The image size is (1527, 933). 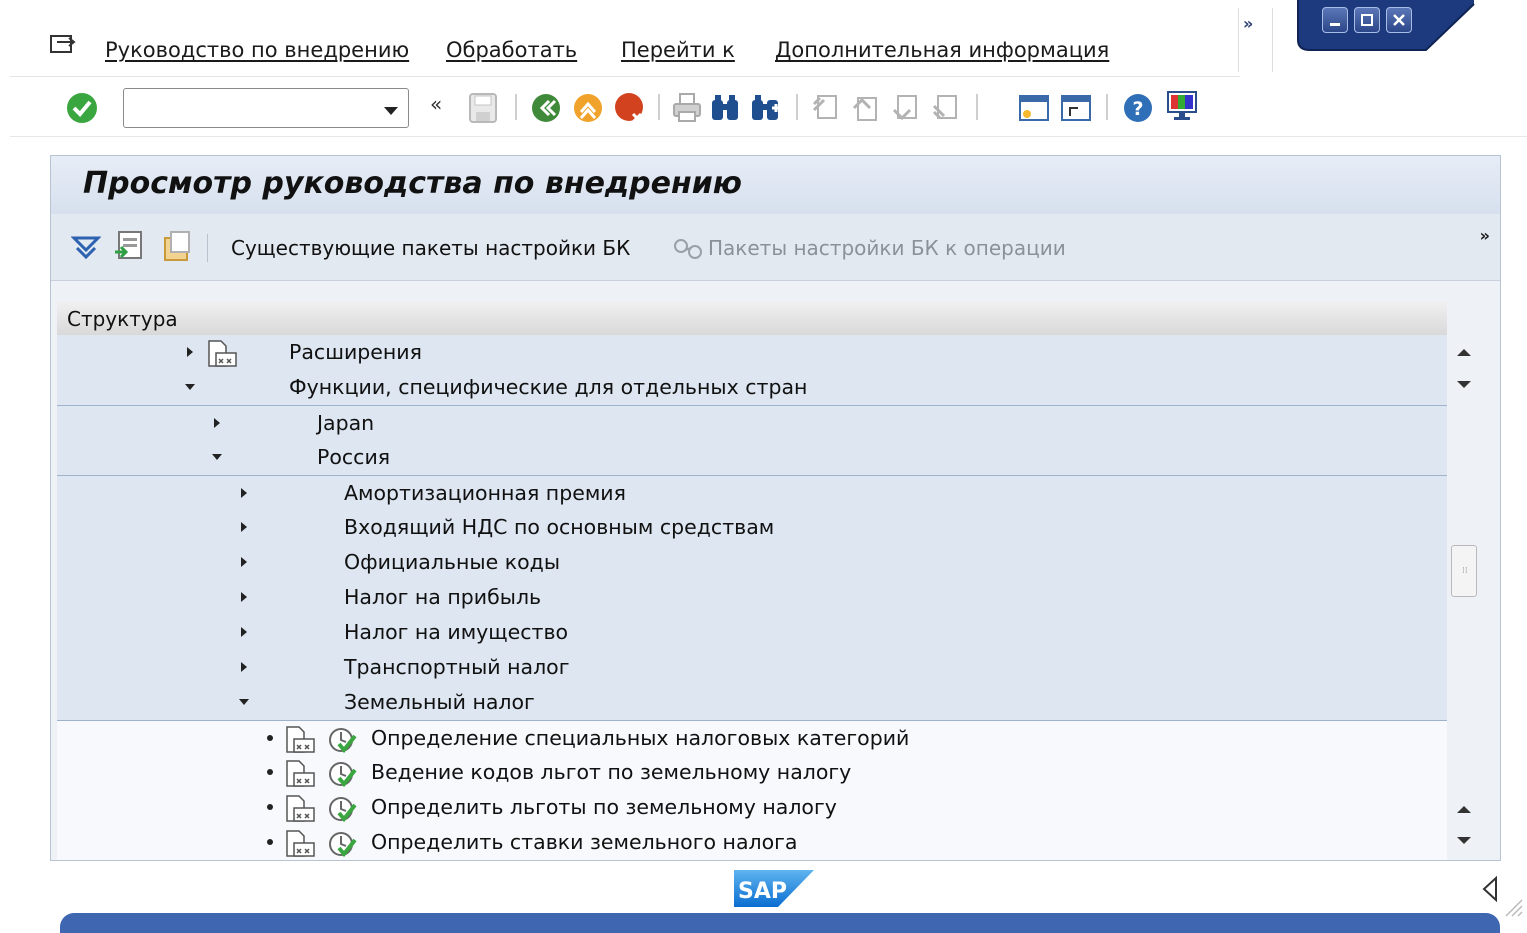 I want to click on vertical-scrollbar: ⁞⁞, so click(x=1464, y=597).